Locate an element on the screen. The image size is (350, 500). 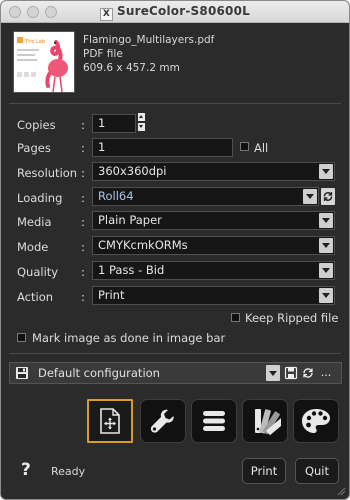
configuration-name: Default configuration is located at coordinates (99, 373).